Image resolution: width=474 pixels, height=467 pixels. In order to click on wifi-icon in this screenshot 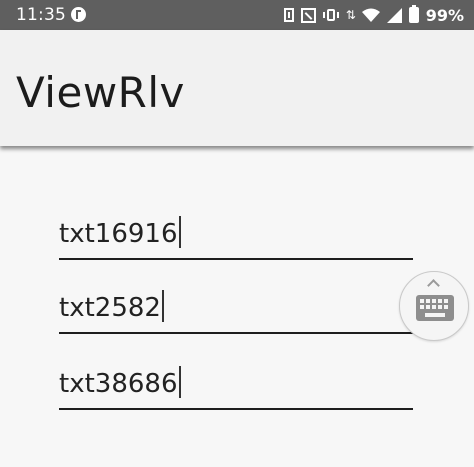, I will do `click(370, 15)`.